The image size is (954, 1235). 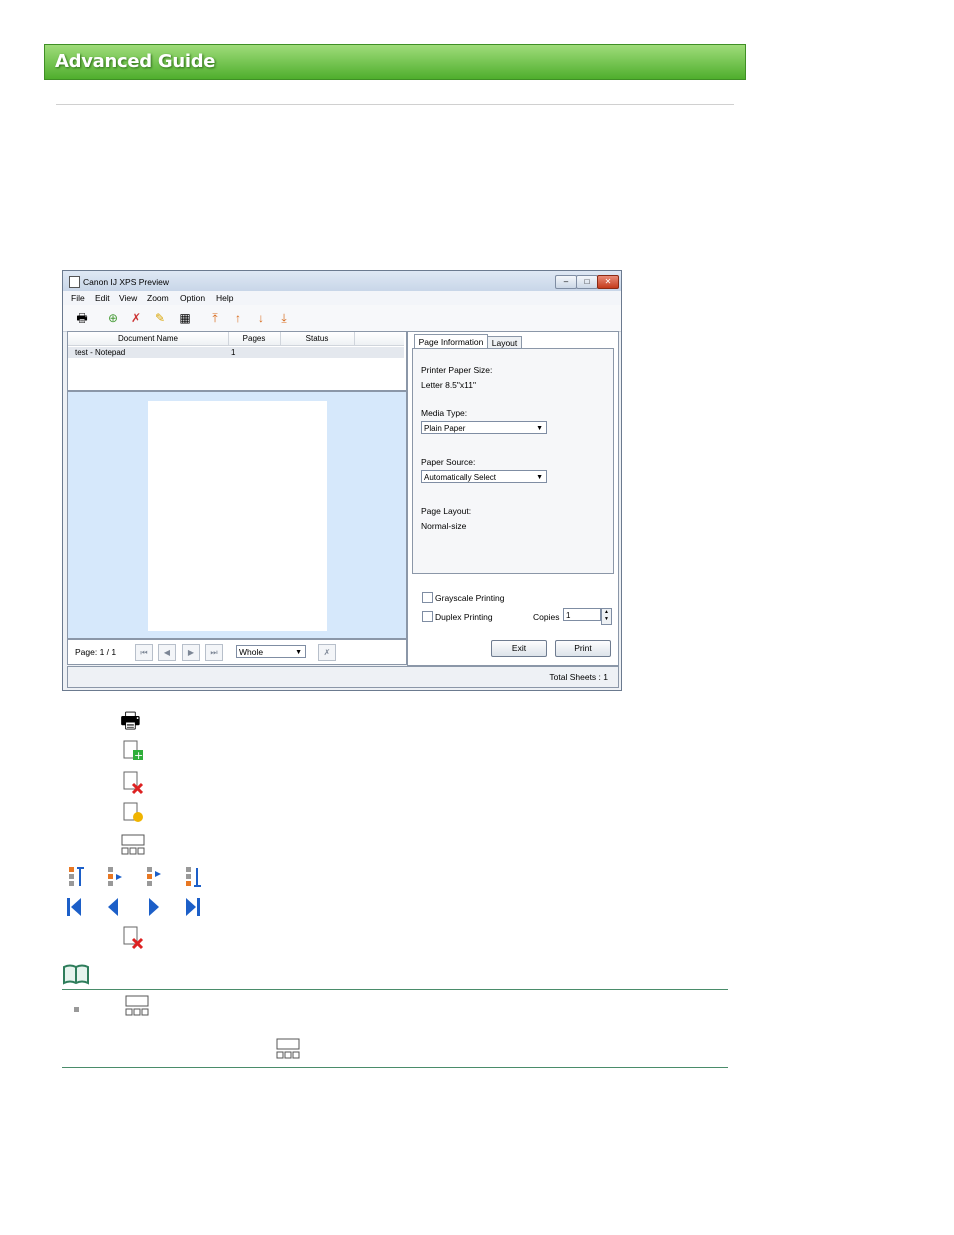 What do you see at coordinates (546, 617) in the screenshot?
I see `copies-label: Copies` at bounding box center [546, 617].